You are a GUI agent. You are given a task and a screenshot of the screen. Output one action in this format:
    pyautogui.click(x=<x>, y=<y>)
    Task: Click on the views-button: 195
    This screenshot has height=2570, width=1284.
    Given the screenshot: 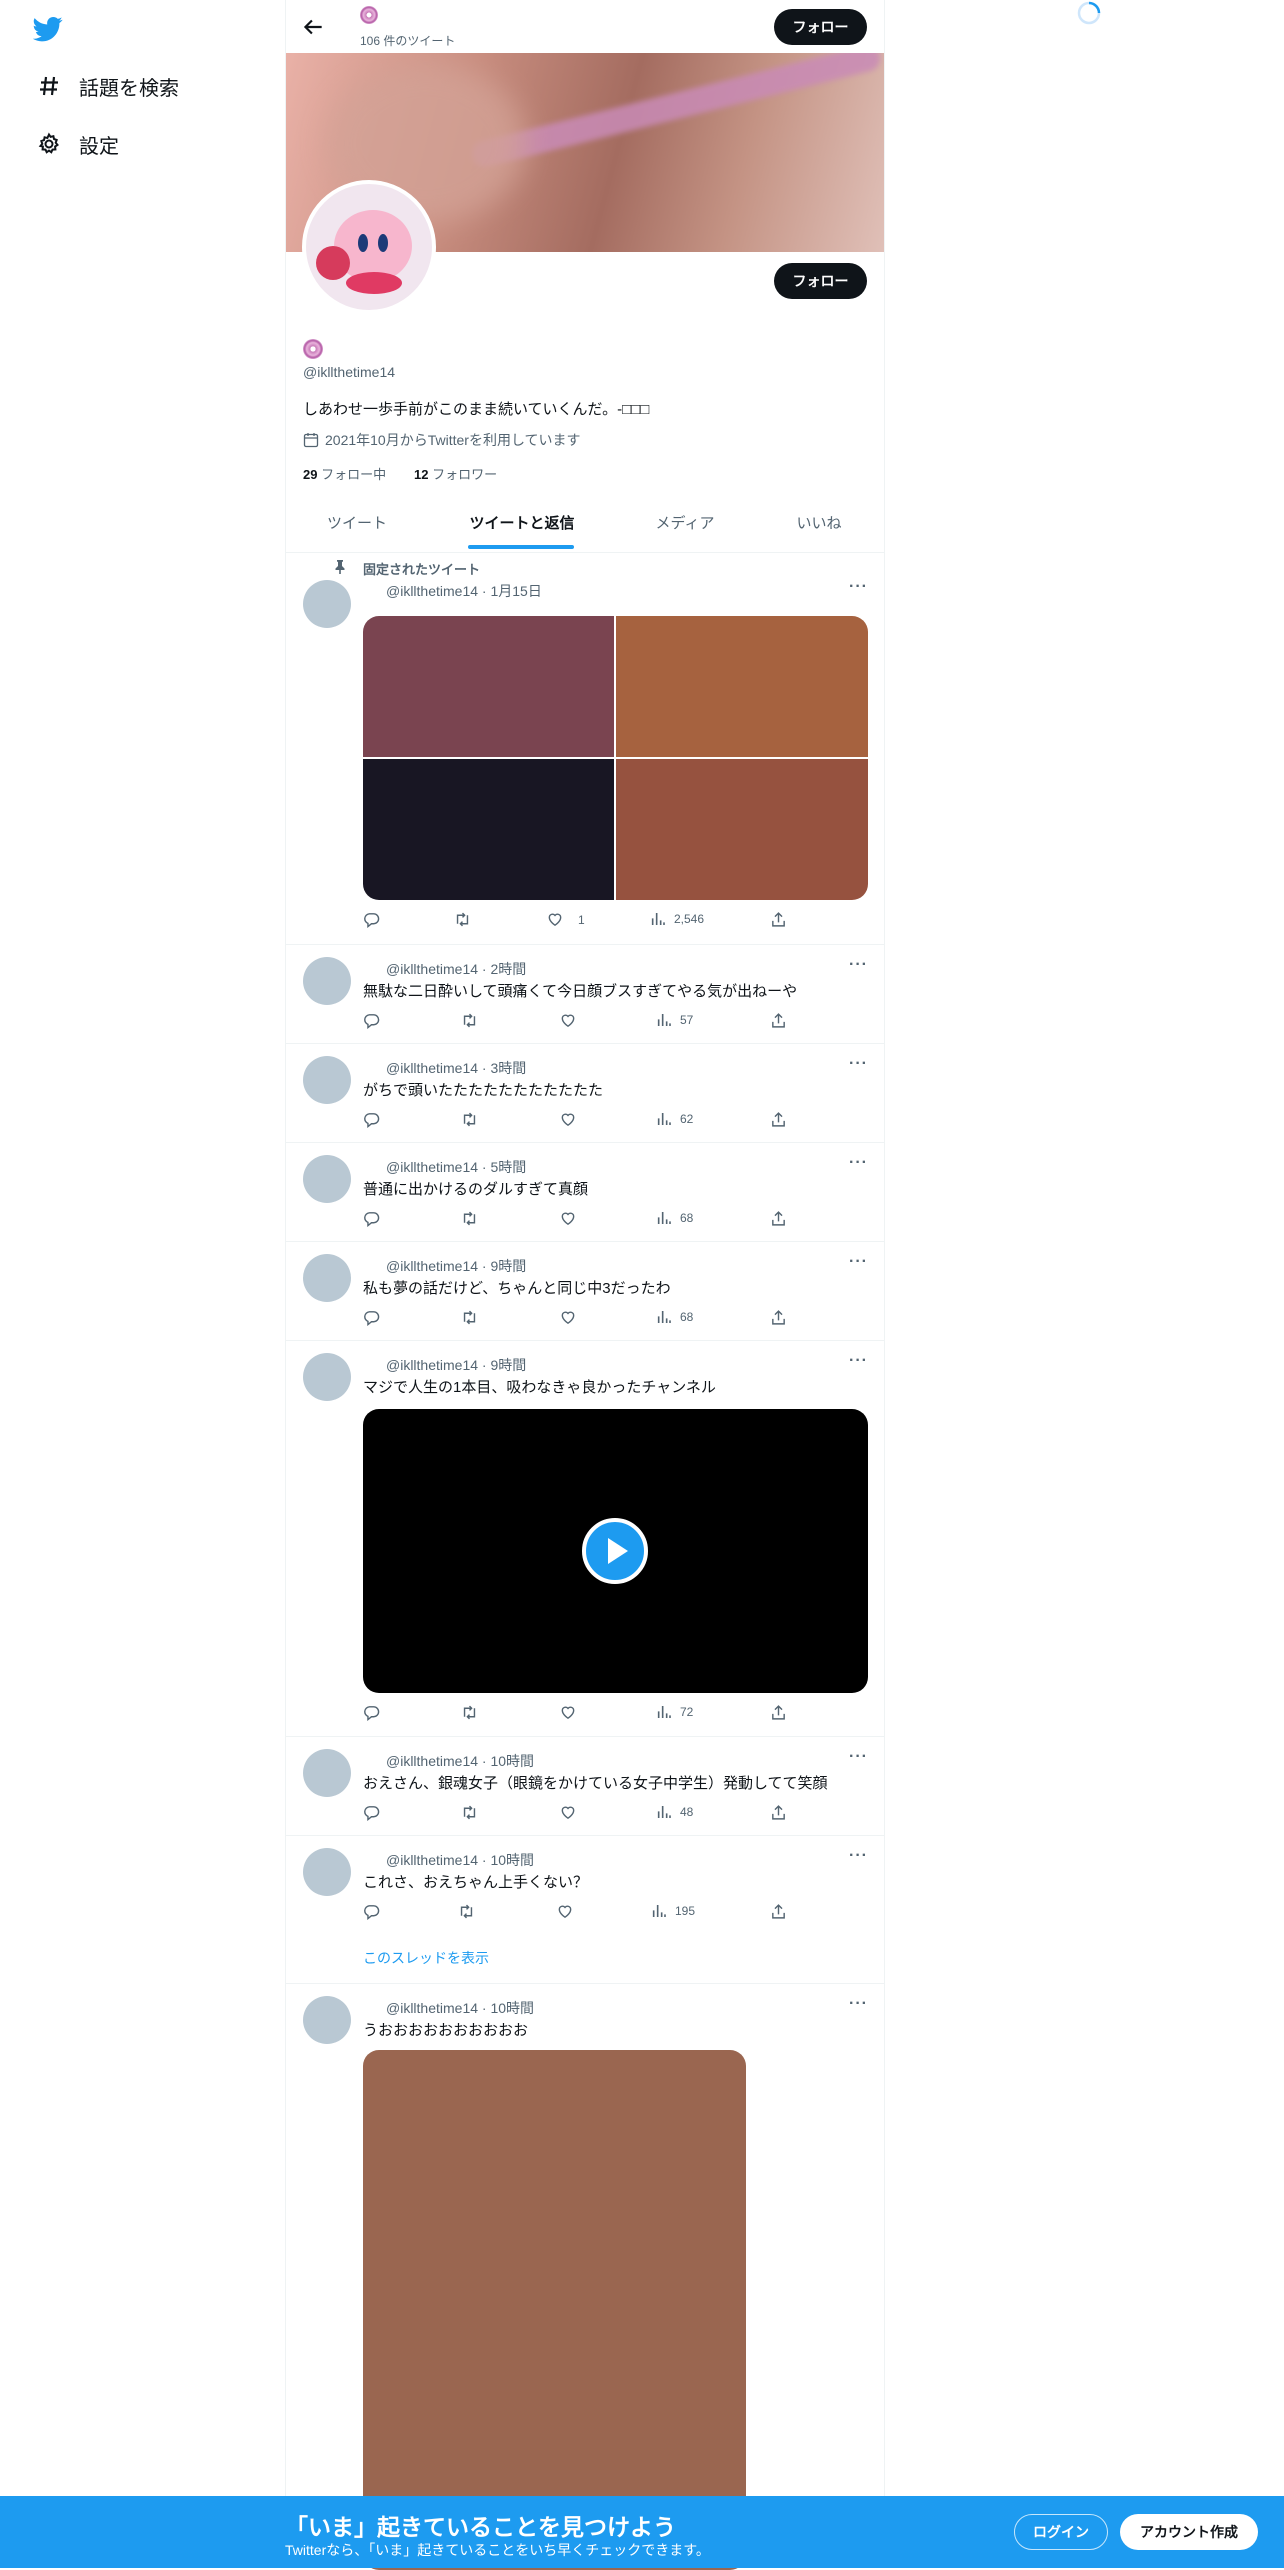 What is the action you would take?
    pyautogui.click(x=673, y=1911)
    